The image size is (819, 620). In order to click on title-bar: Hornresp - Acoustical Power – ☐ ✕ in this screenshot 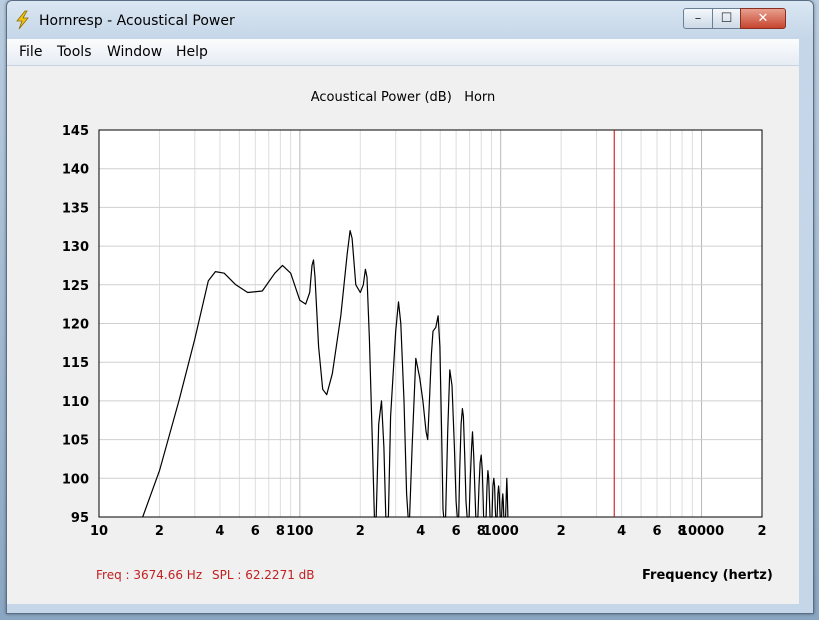, I will do `click(410, 20)`.